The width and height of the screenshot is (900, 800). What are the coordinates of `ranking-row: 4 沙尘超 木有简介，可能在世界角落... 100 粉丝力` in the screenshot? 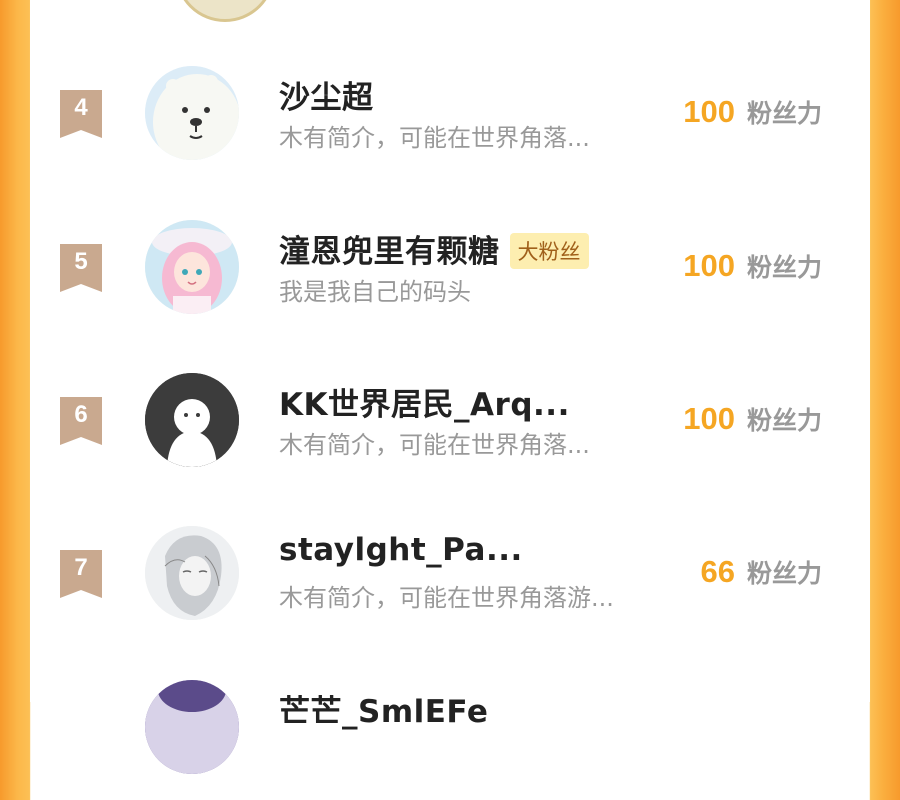 It's located at (450, 126).